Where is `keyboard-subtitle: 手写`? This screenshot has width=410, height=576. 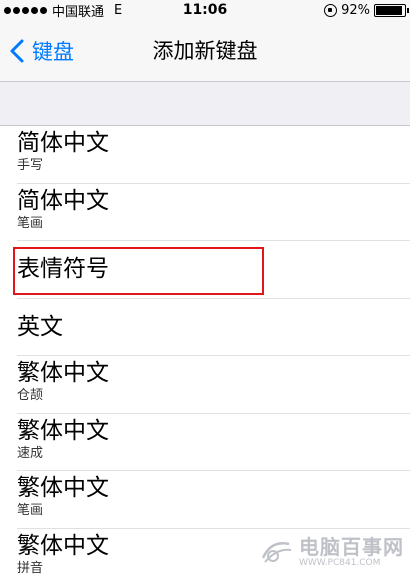
keyboard-subtitle: 手写 is located at coordinates (30, 165).